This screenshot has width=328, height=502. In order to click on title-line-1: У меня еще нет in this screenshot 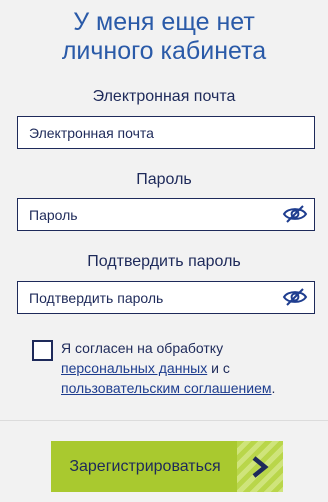, I will do `click(164, 22)`.